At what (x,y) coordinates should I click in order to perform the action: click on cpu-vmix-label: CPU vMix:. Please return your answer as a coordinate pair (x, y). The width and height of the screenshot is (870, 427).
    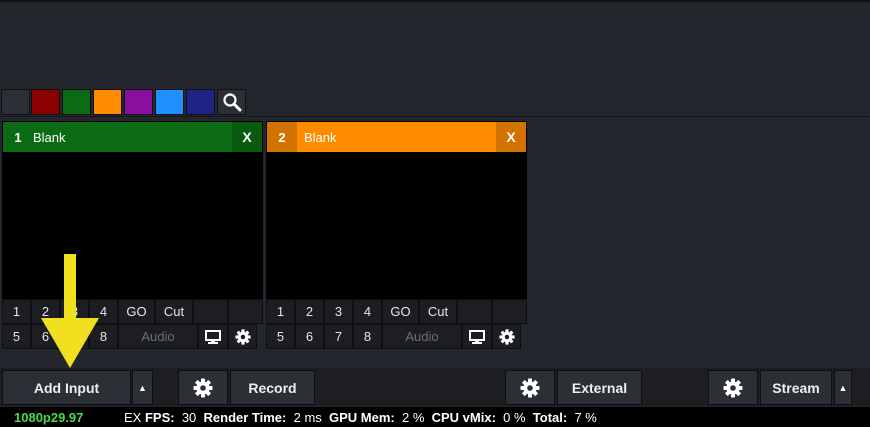
    Looking at the image, I should click on (463, 417).